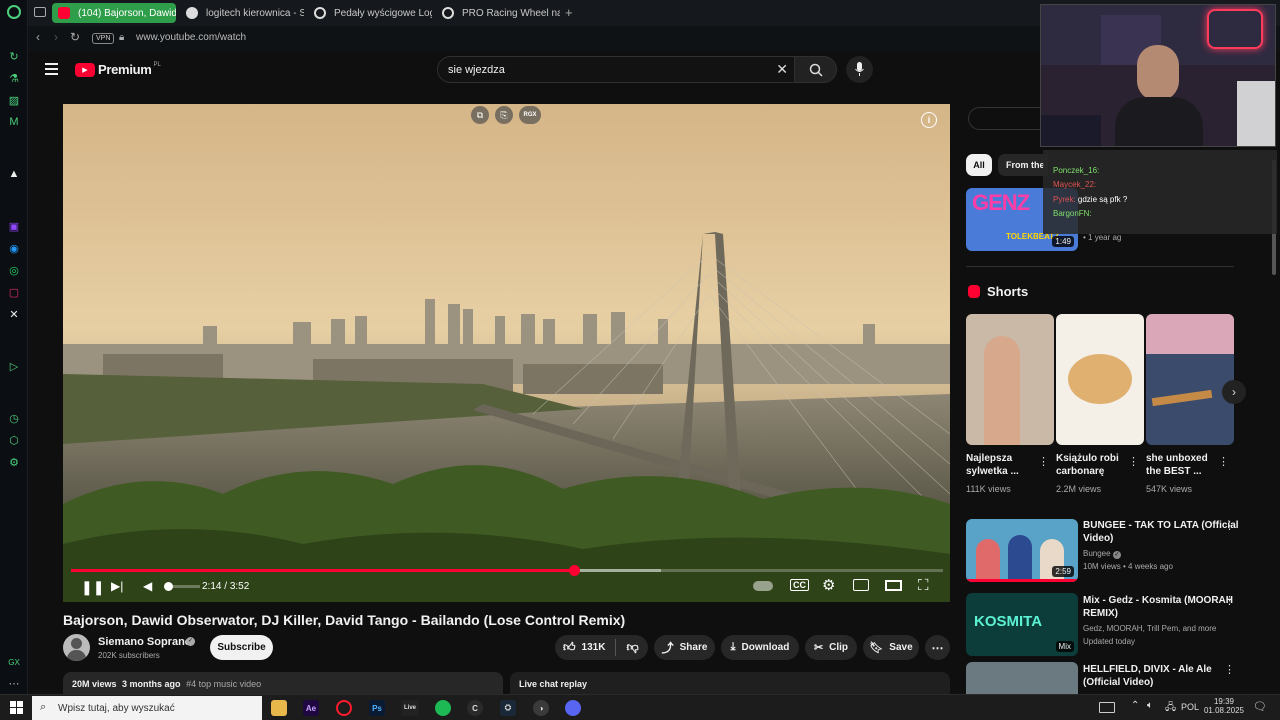 The image size is (1280, 720). Describe the element at coordinates (859, 69) in the screenshot. I see `voice-search-button` at that location.